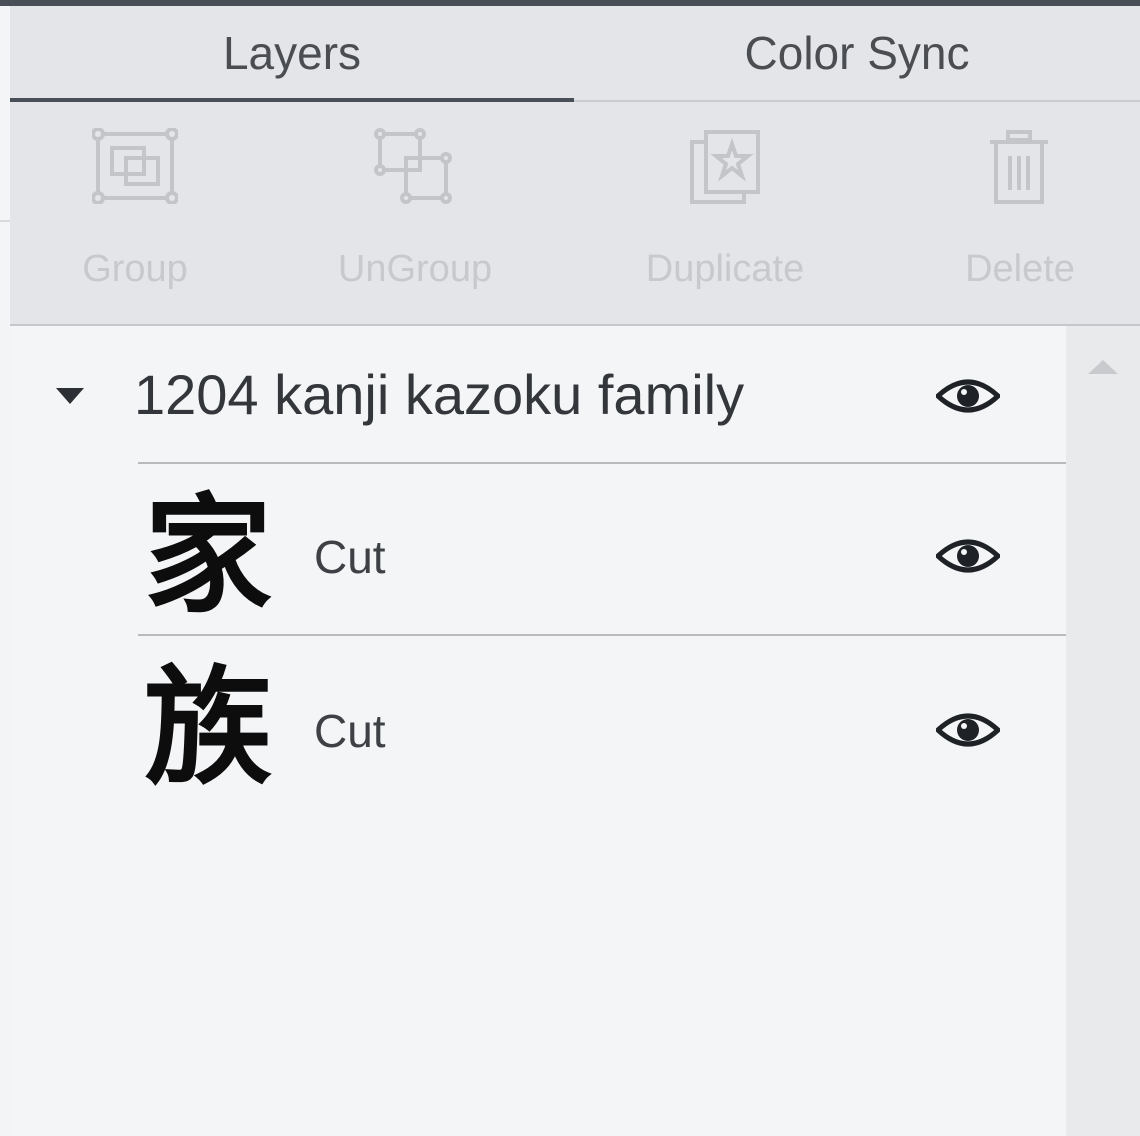 The width and height of the screenshot is (1140, 1136). What do you see at coordinates (439, 394) in the screenshot?
I see `layer-group-name: 1204 kanji kazoku family` at bounding box center [439, 394].